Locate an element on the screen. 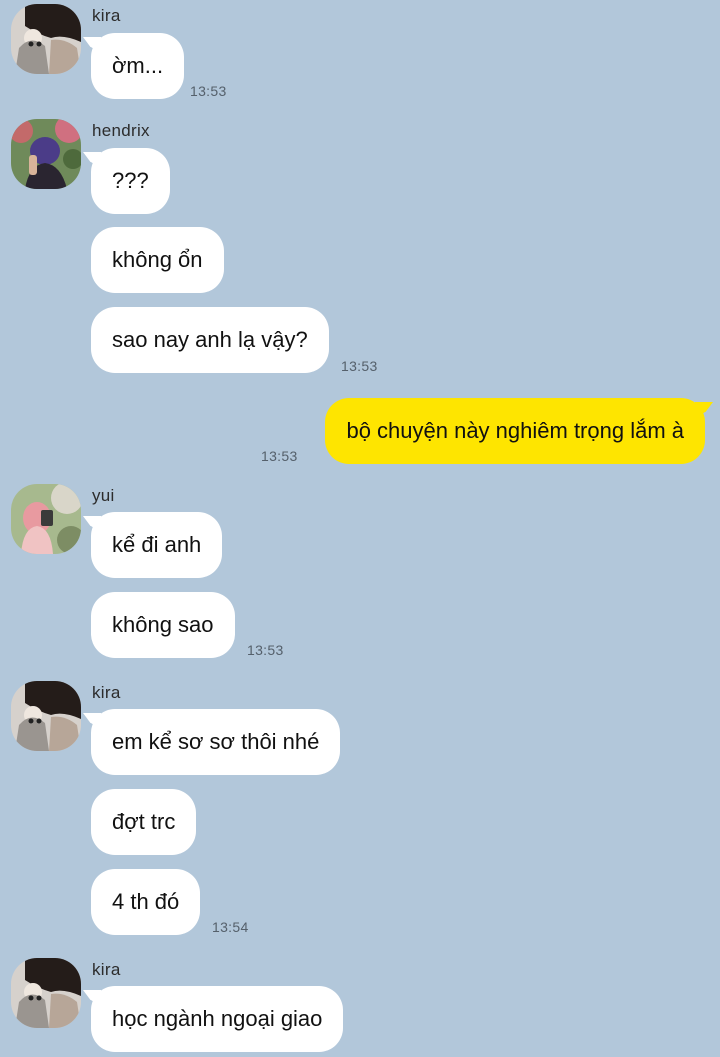 The height and width of the screenshot is (1057, 720). message-bubble: không ổn is located at coordinates (157, 260).